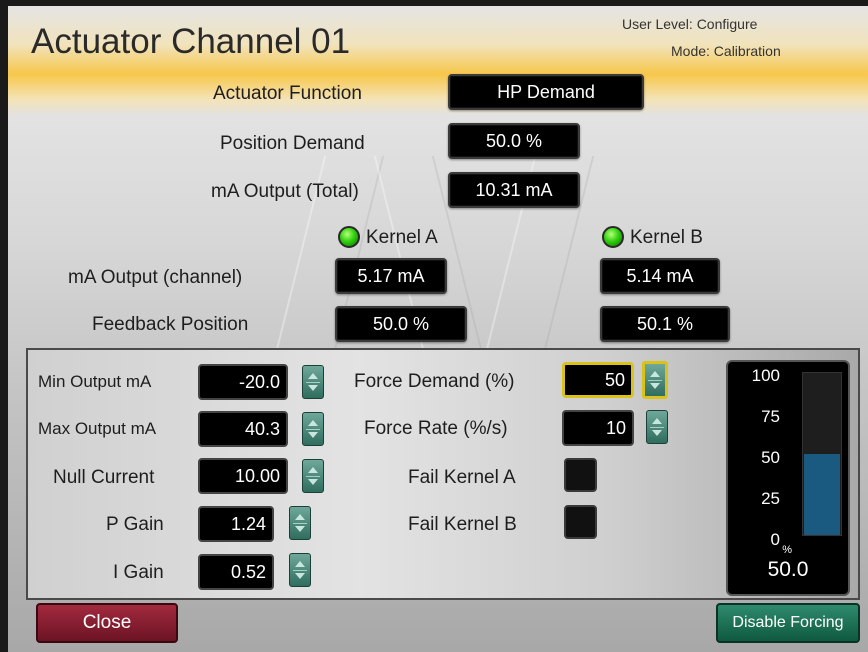  What do you see at coordinates (788, 478) in the screenshot?
I see `force-demand-gauge: 100 75 50 25 0 % 50.0` at bounding box center [788, 478].